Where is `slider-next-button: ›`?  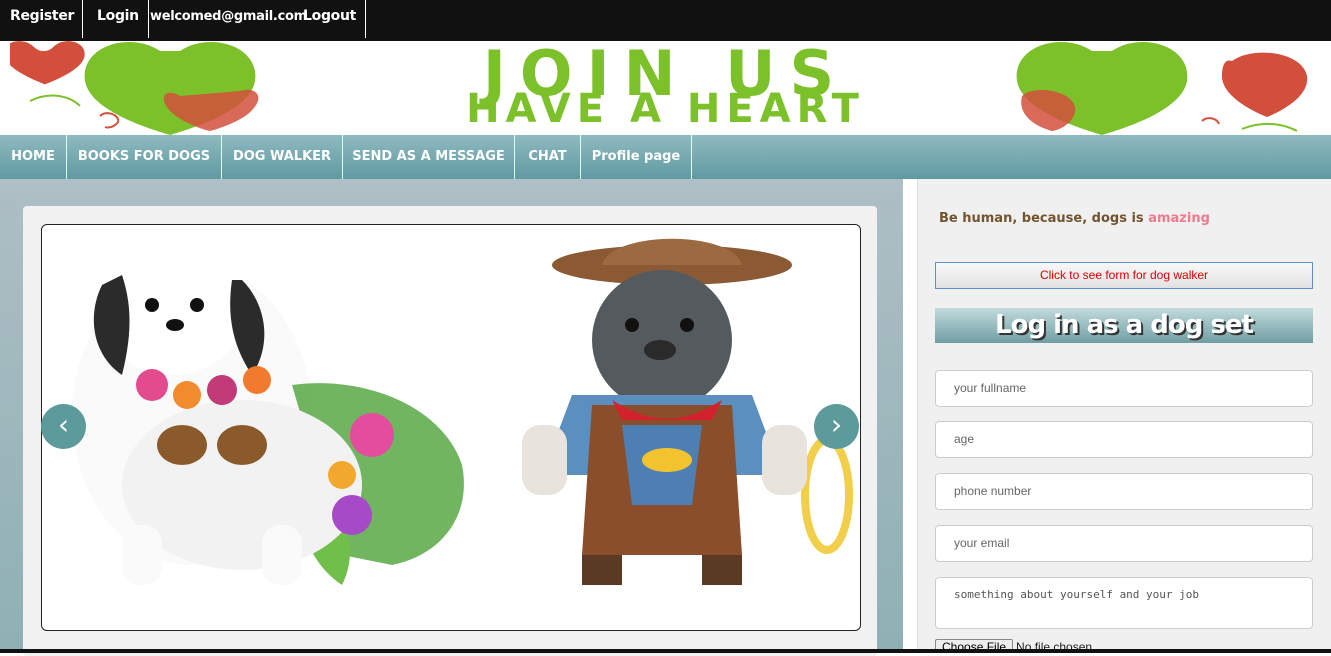 slider-next-button: › is located at coordinates (836, 426).